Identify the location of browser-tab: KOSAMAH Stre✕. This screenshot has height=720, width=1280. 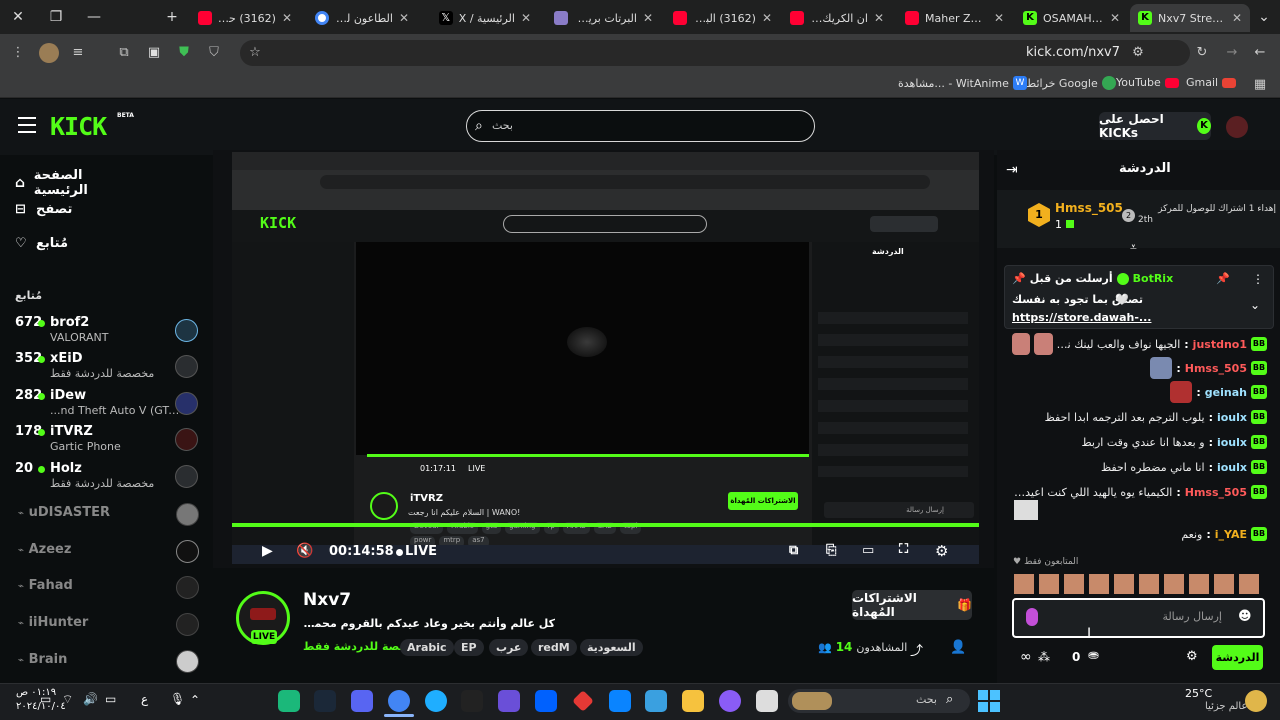
(1071, 18).